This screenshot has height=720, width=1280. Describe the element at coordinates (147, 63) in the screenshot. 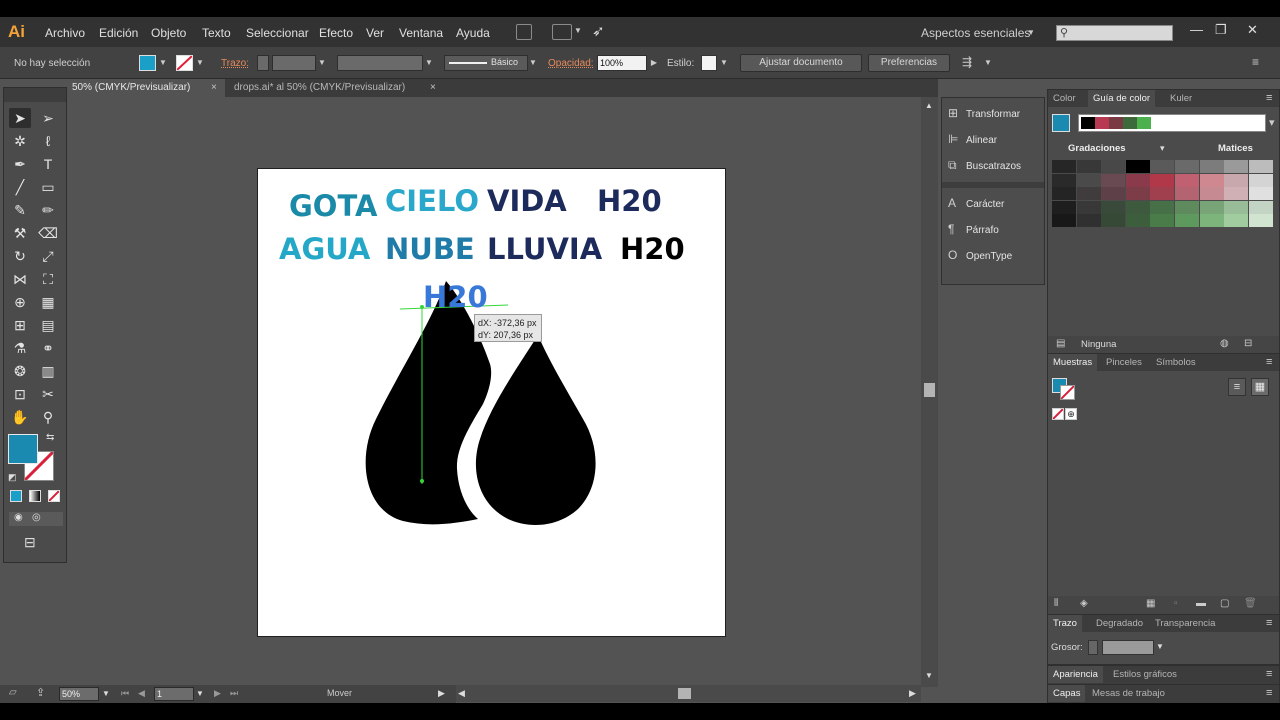

I see `fill-swatch` at that location.